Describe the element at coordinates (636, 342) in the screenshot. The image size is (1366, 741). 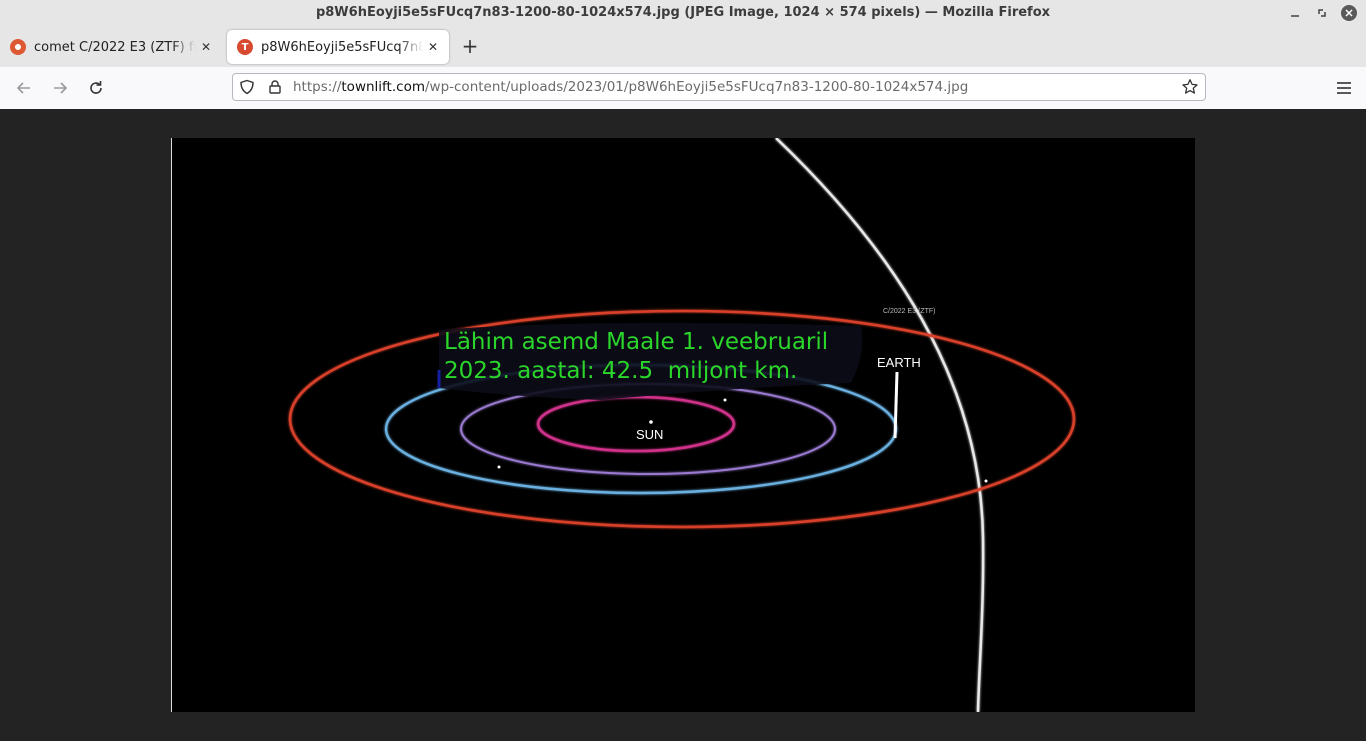
I see `caption-line-1: Lähim asemd Maale 1. veebruaril` at that location.